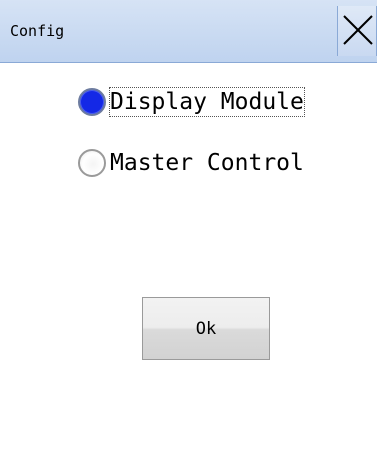 The width and height of the screenshot is (377, 449). Describe the element at coordinates (92, 163) in the screenshot. I see `radio-master-control` at that location.